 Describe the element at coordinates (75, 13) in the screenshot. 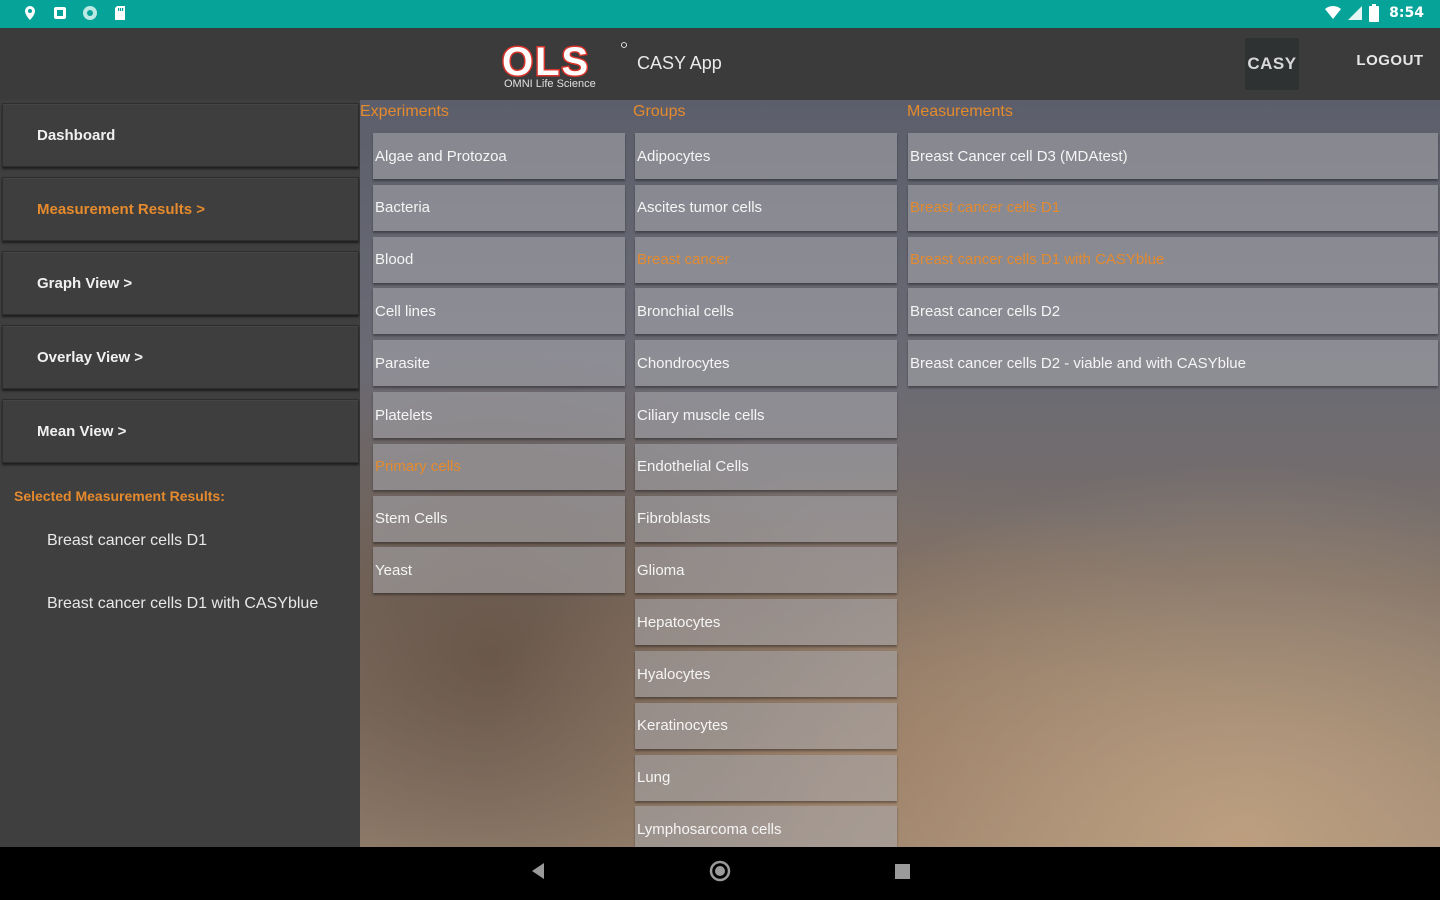

I see `status-left-icons` at that location.